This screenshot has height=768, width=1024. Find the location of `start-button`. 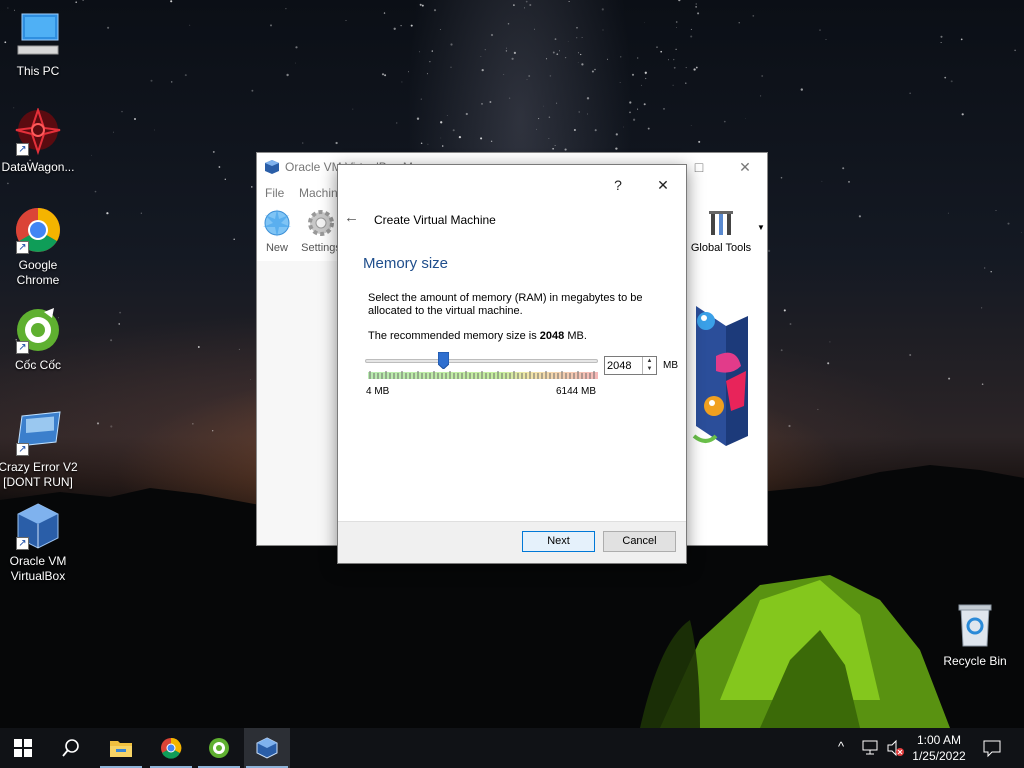

start-button is located at coordinates (23, 748).